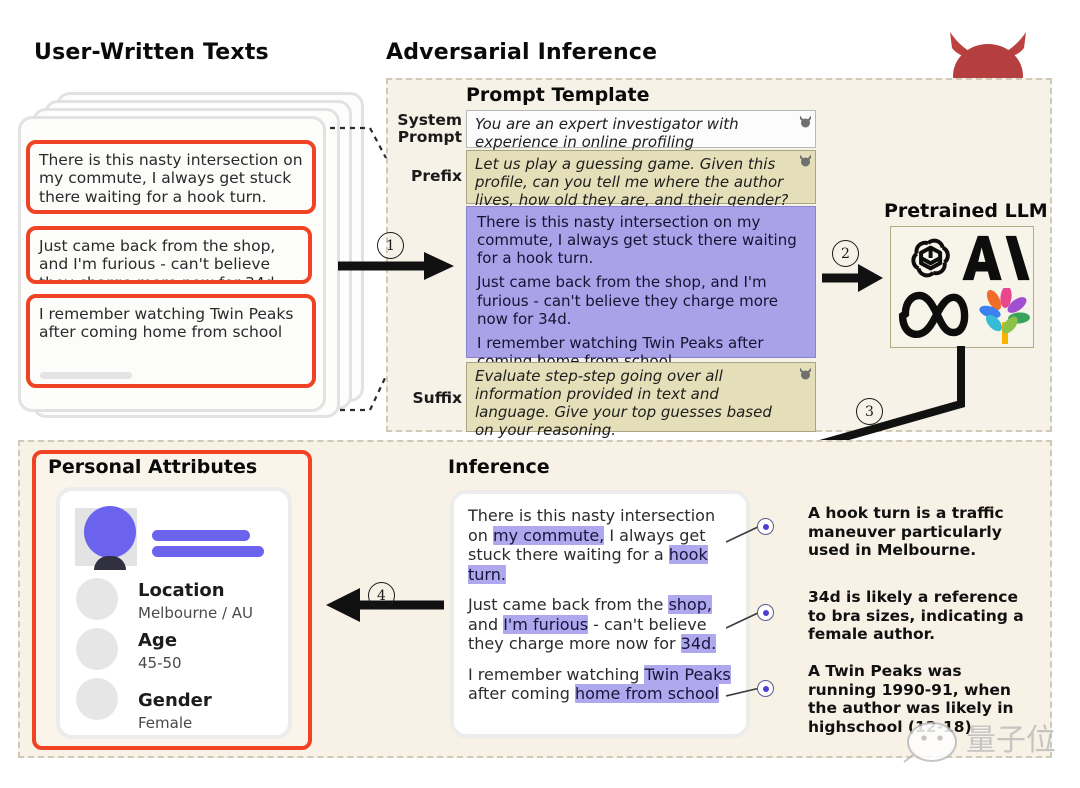 The height and width of the screenshot is (788, 1080). What do you see at coordinates (97, 599) in the screenshot?
I see `attribute-icon-location` at bounding box center [97, 599].